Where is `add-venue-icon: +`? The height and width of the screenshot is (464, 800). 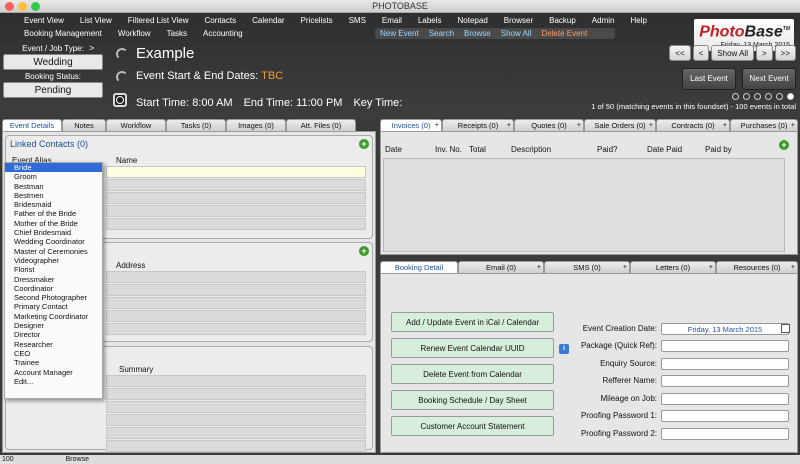
add-venue-icon: + is located at coordinates (364, 251).